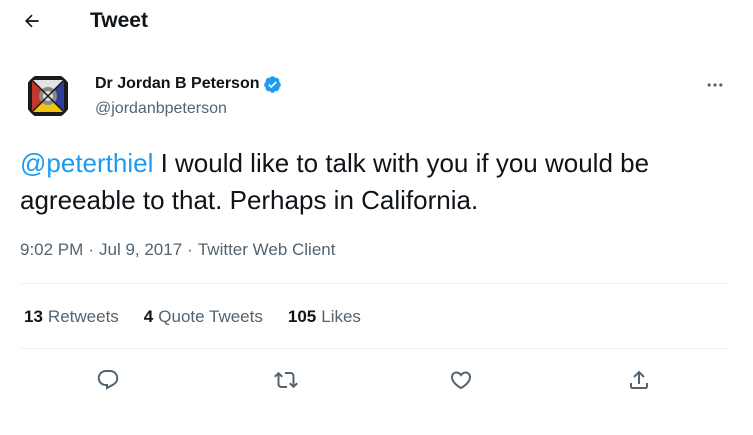 Image resolution: width=753 pixels, height=435 pixels. Describe the element at coordinates (177, 83) in the screenshot. I see `author-name-text: Dr Jordan B Peterson` at that location.